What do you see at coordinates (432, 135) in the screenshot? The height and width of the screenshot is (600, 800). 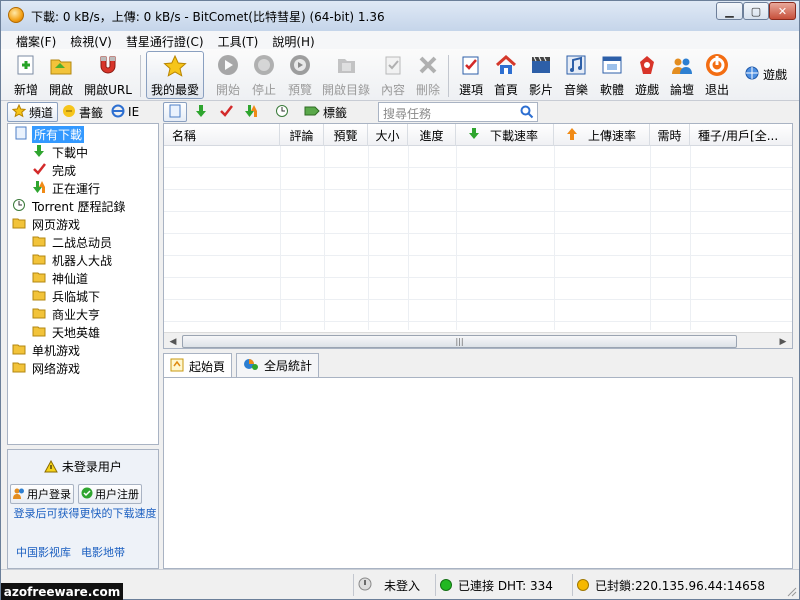 I see `column-progress: 進度` at bounding box center [432, 135].